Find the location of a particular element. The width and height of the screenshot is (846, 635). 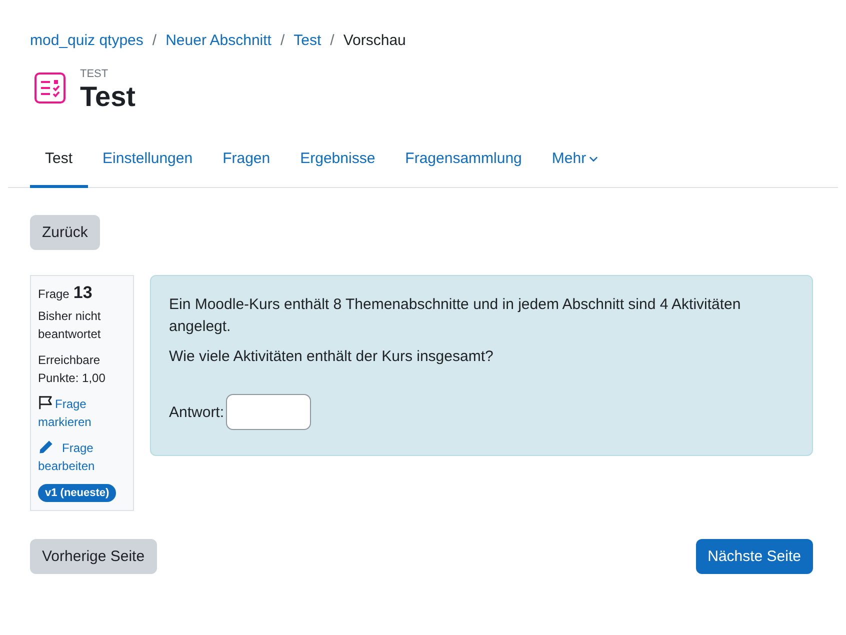

page-title: Test is located at coordinates (108, 97).